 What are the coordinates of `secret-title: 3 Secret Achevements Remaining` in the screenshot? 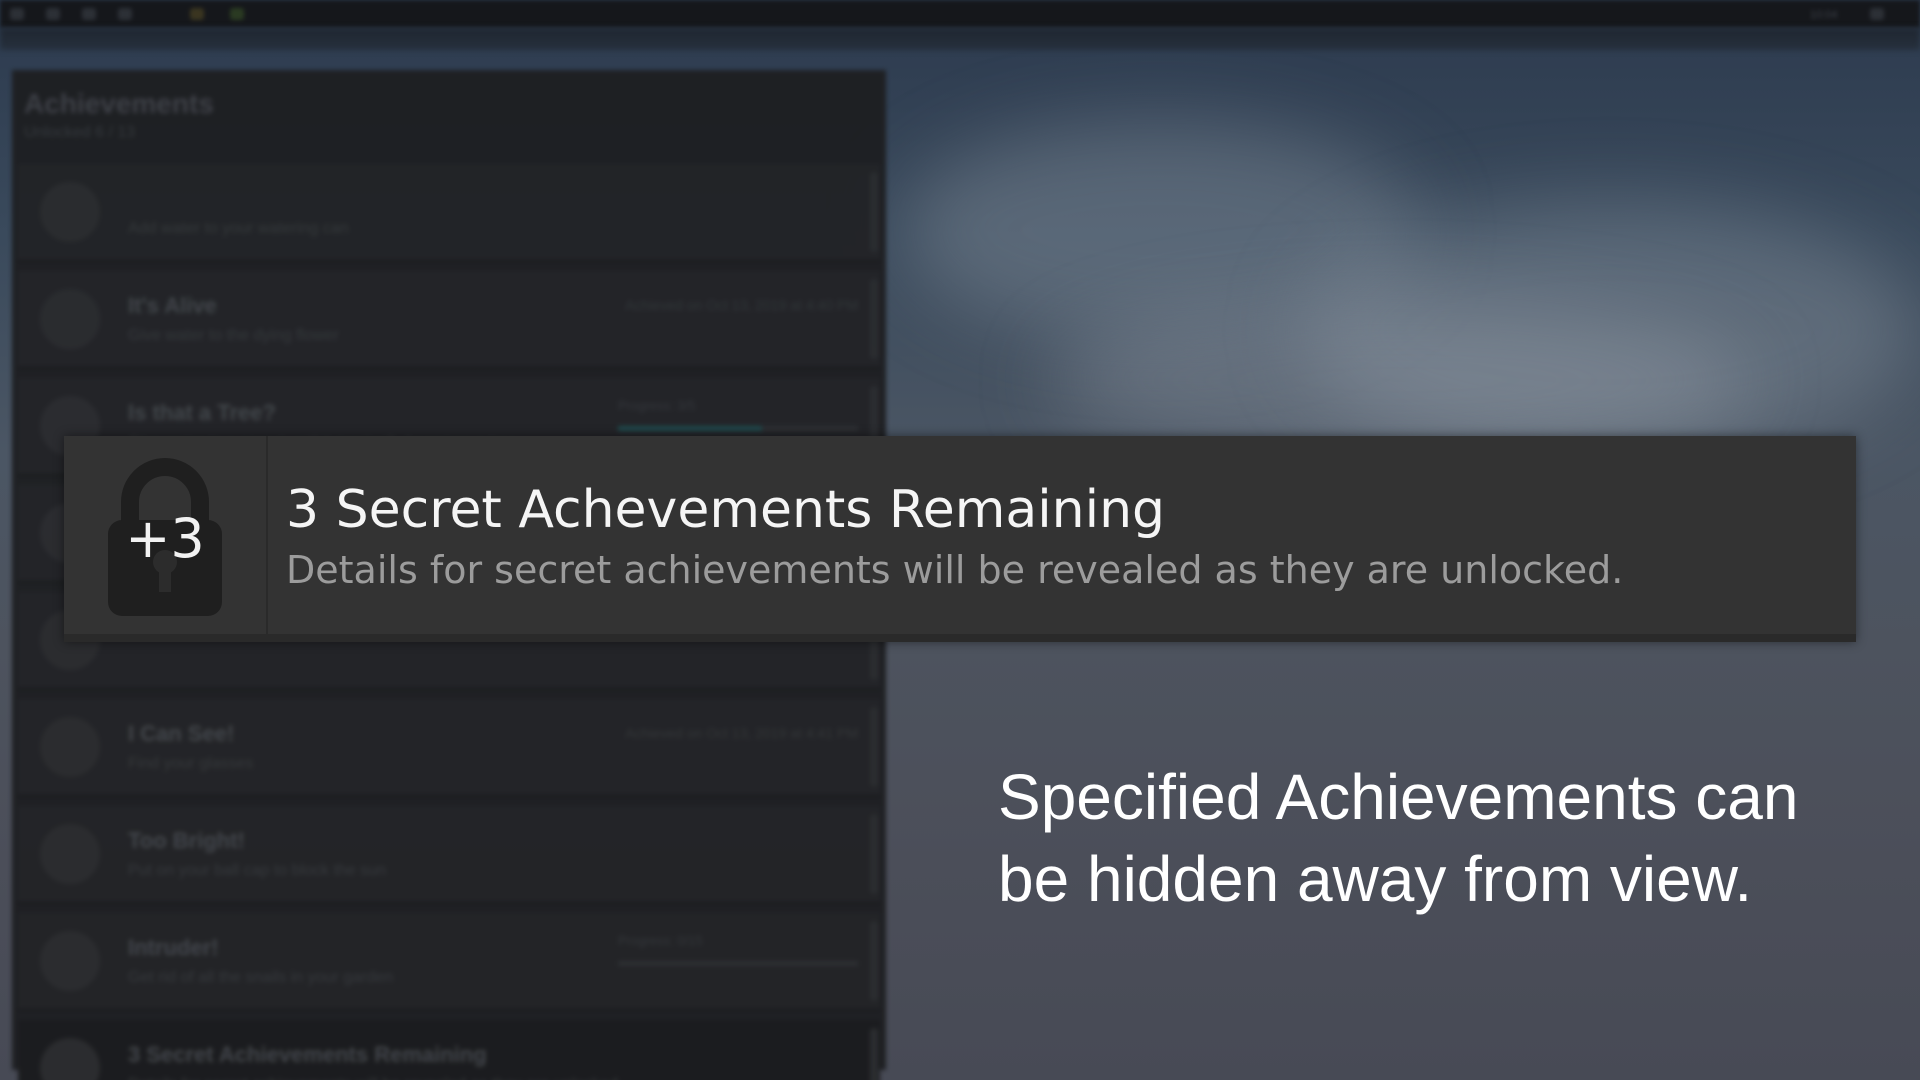 It's located at (726, 510).